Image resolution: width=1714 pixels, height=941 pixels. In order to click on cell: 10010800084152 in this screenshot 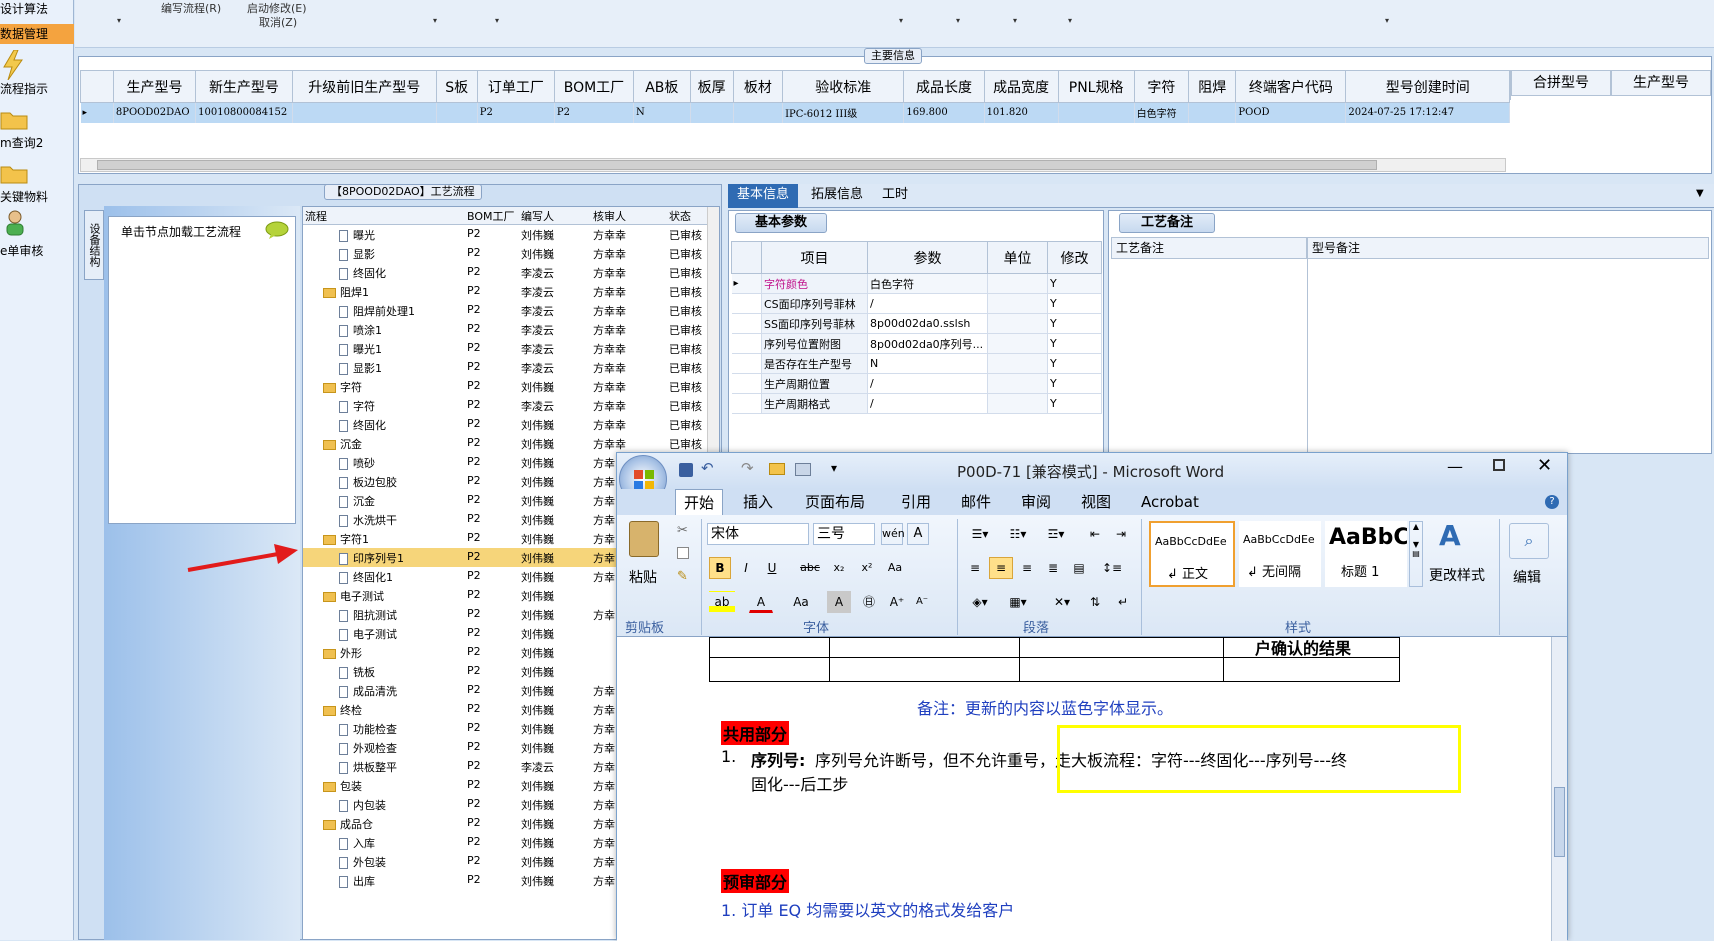, I will do `click(244, 112)`.